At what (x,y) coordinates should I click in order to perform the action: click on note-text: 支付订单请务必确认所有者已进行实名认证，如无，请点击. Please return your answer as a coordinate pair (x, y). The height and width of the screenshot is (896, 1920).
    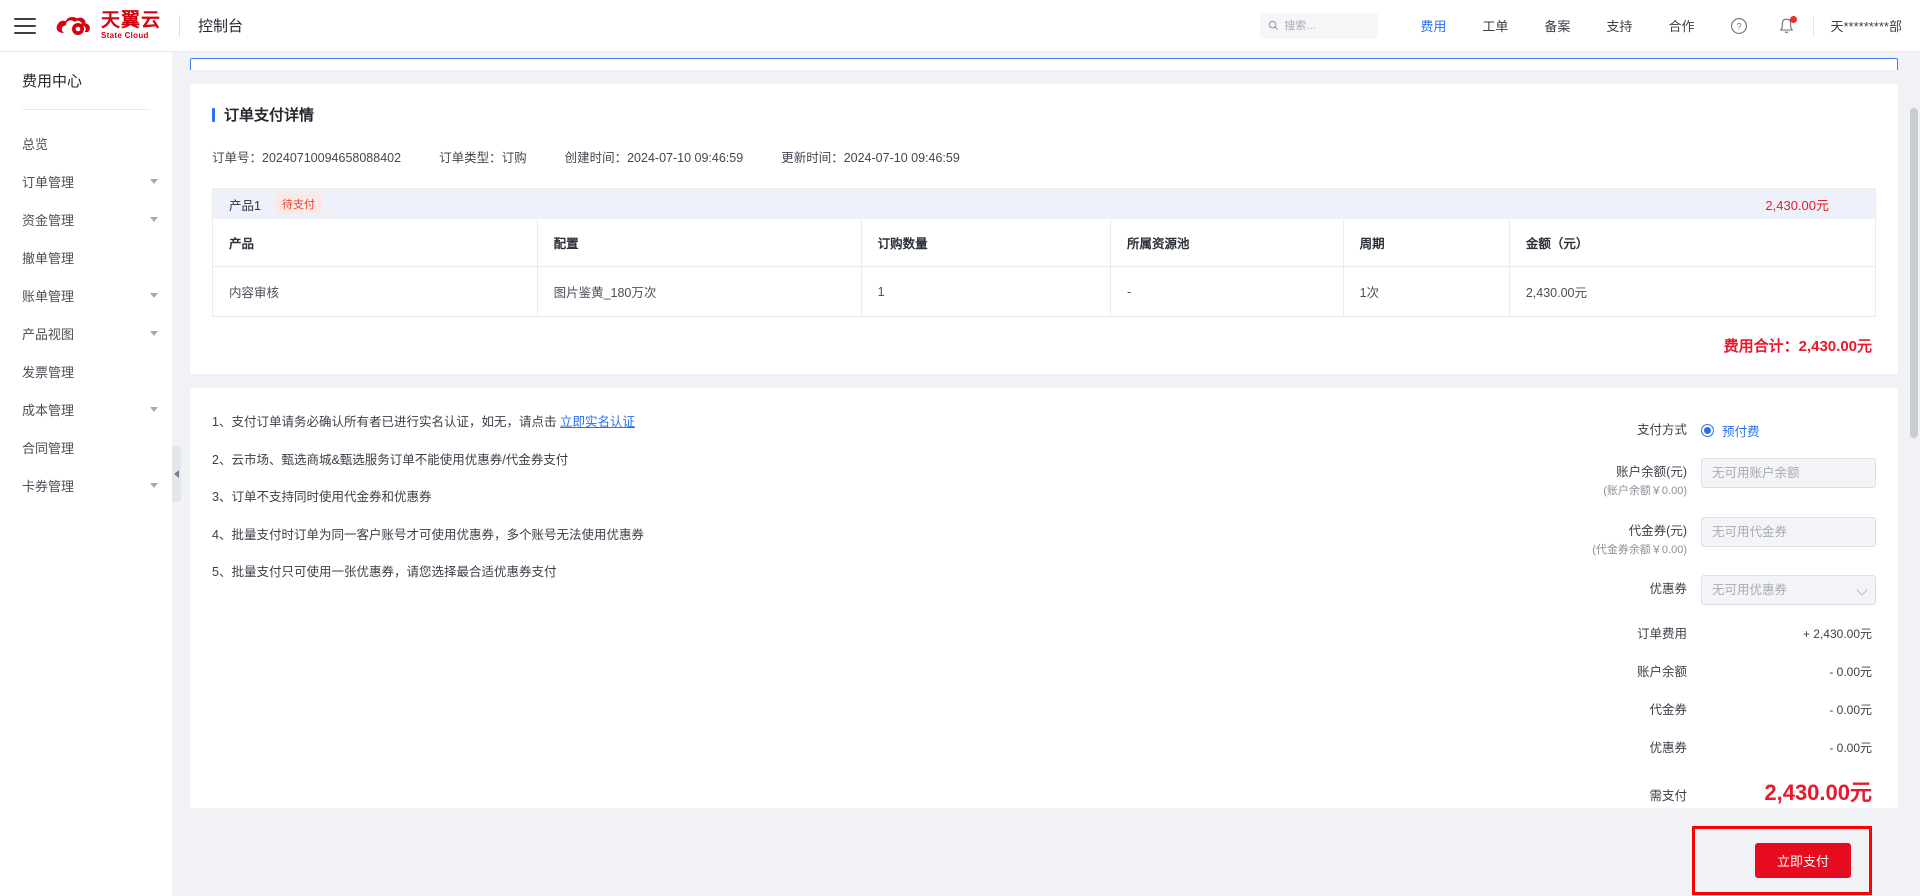
    Looking at the image, I should click on (395, 422).